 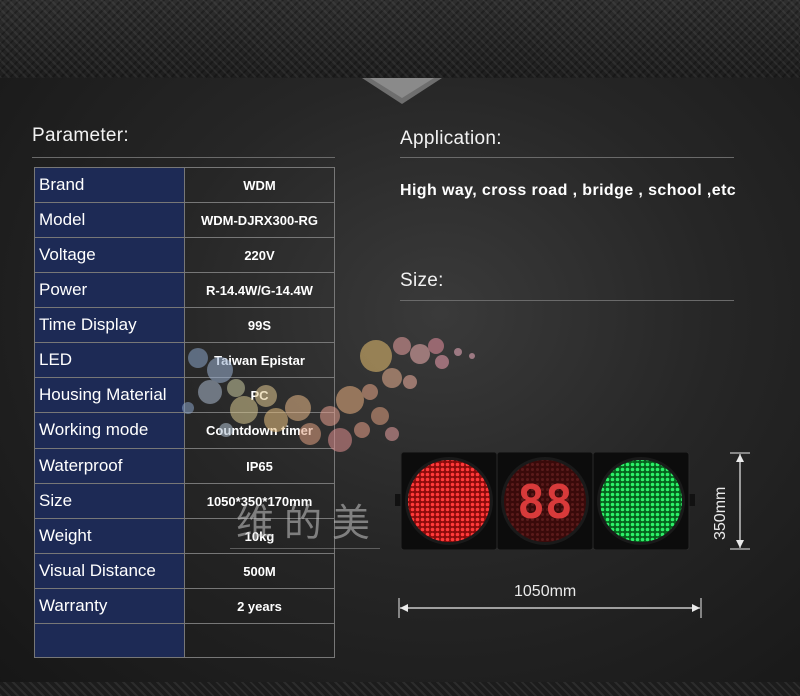 I want to click on parameter-value-empty, so click(x=259, y=640).